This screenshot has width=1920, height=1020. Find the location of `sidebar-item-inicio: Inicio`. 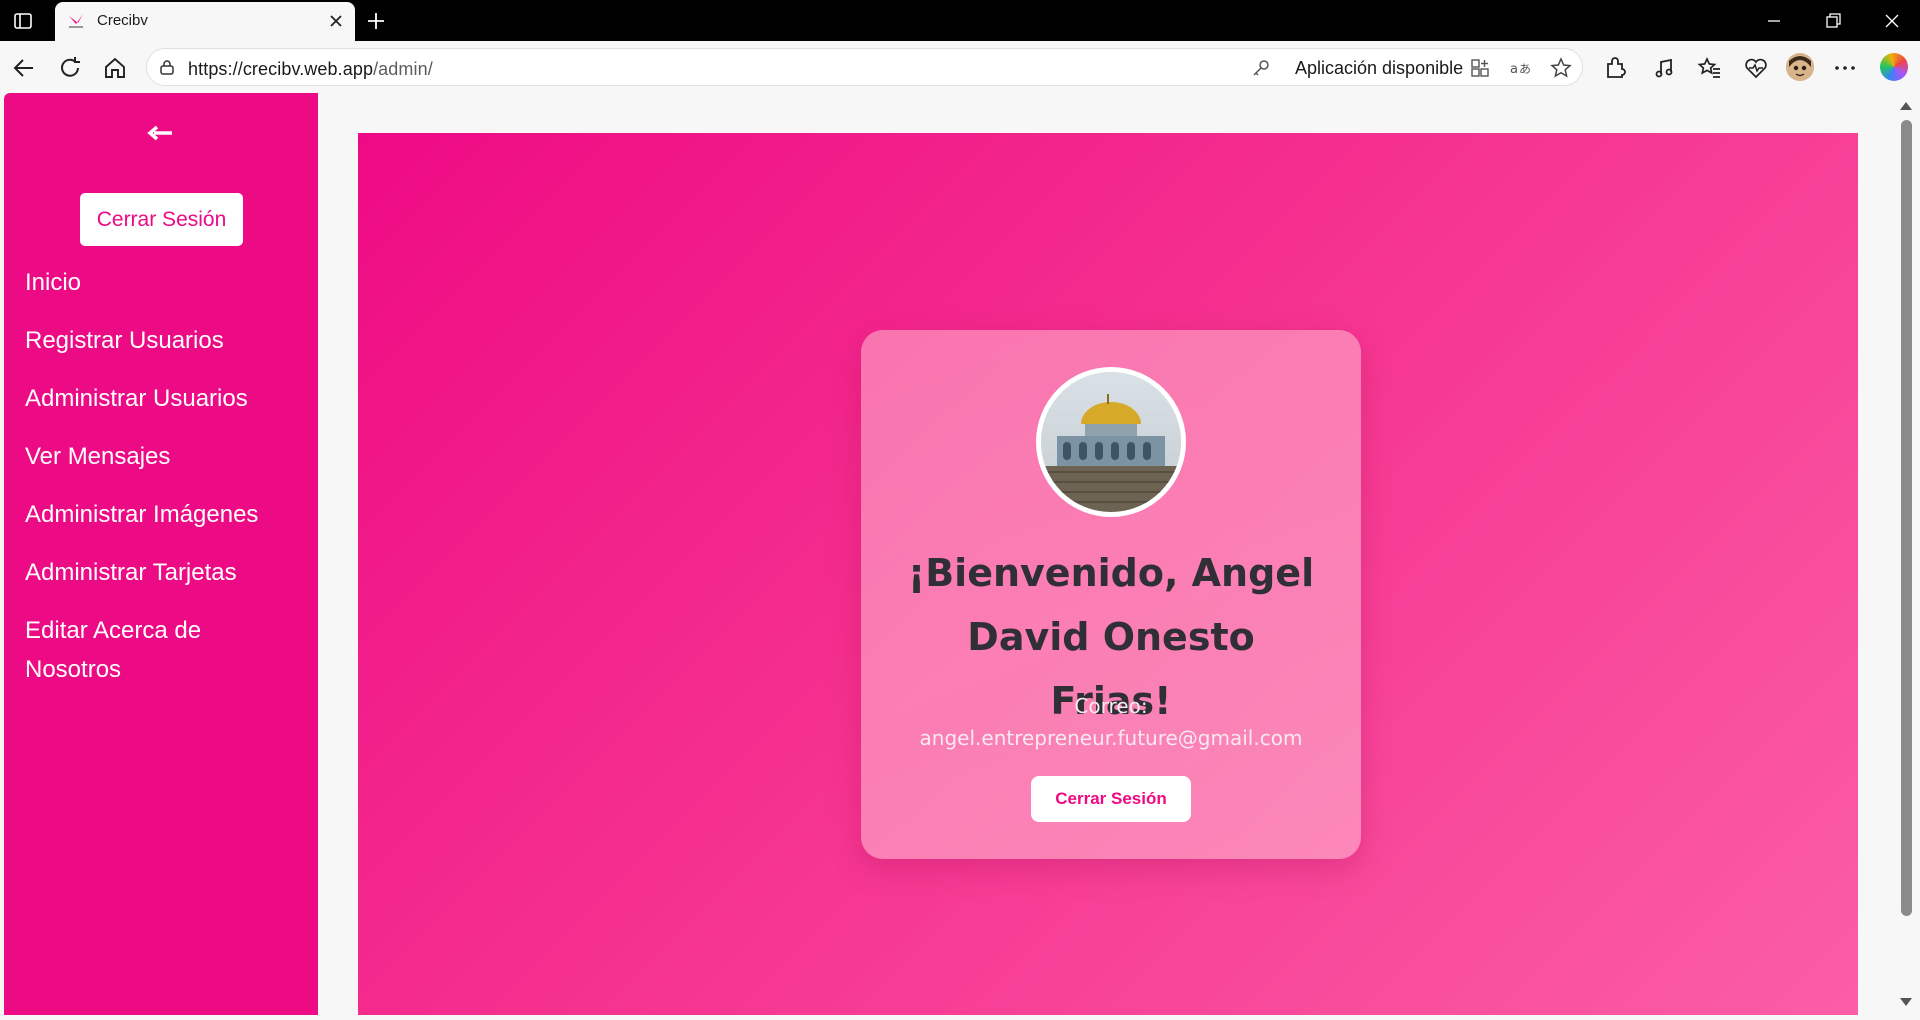

sidebar-item-inicio: Inicio is located at coordinates (165, 282).